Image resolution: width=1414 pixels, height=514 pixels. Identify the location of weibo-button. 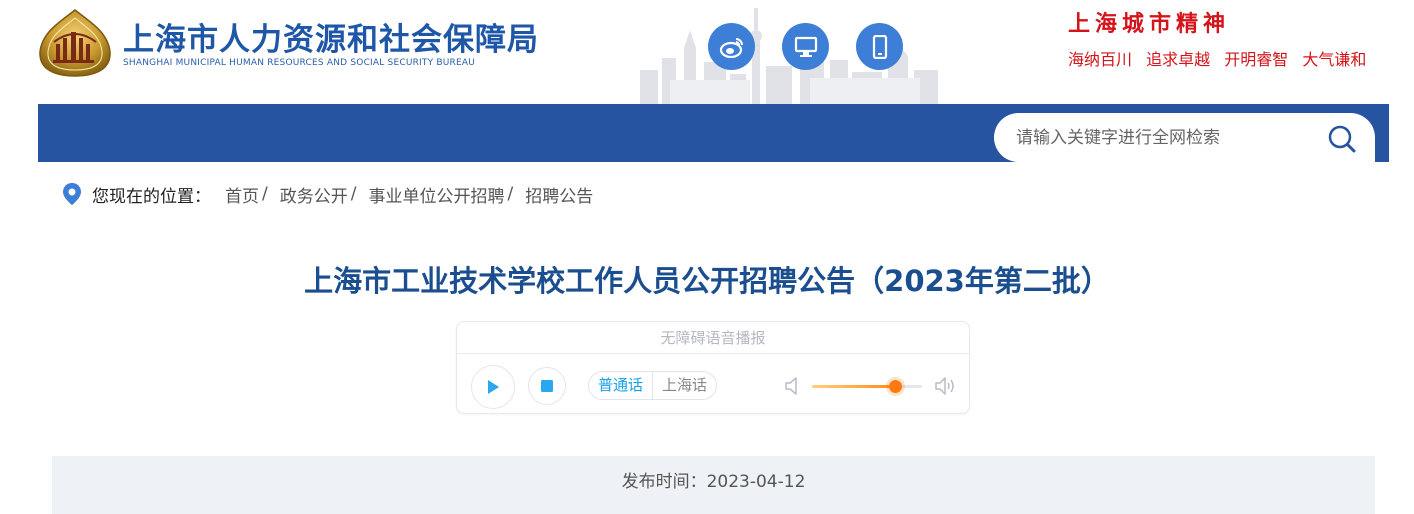
(731, 46).